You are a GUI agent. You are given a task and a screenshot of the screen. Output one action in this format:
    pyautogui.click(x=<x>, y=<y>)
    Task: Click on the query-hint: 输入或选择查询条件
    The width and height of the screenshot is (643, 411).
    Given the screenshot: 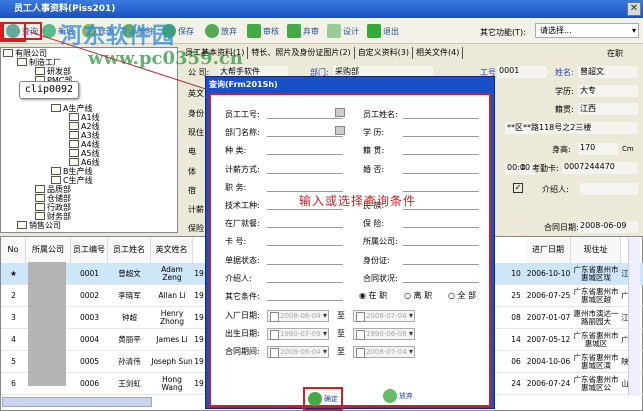 What is the action you would take?
    pyautogui.click(x=358, y=201)
    